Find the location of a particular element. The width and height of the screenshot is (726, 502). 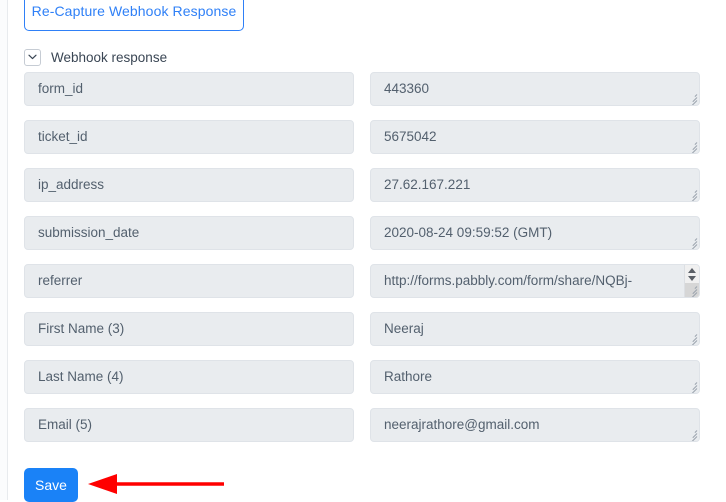

field-key: form_id is located at coordinates (189, 89).